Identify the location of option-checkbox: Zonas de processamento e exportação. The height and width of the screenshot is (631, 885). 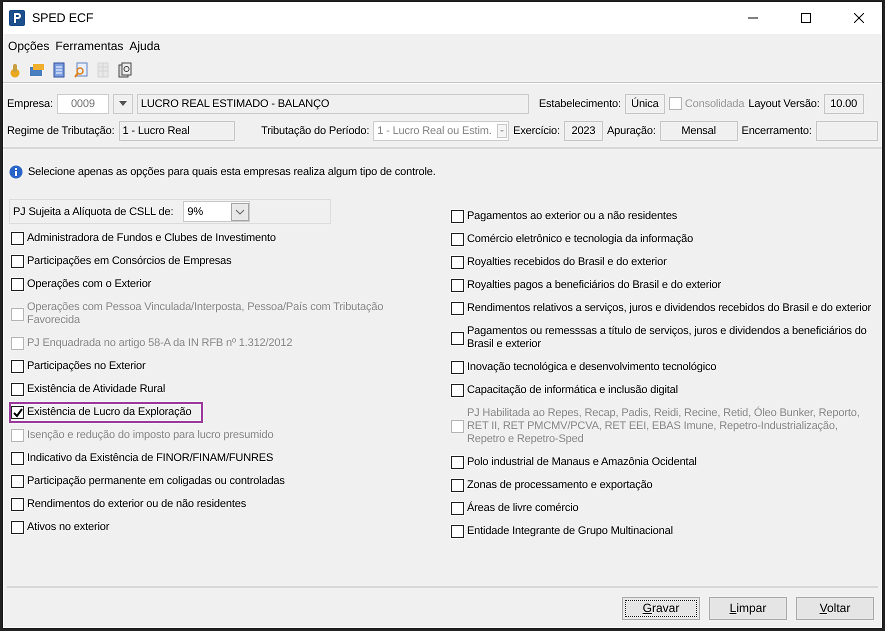
(551, 485).